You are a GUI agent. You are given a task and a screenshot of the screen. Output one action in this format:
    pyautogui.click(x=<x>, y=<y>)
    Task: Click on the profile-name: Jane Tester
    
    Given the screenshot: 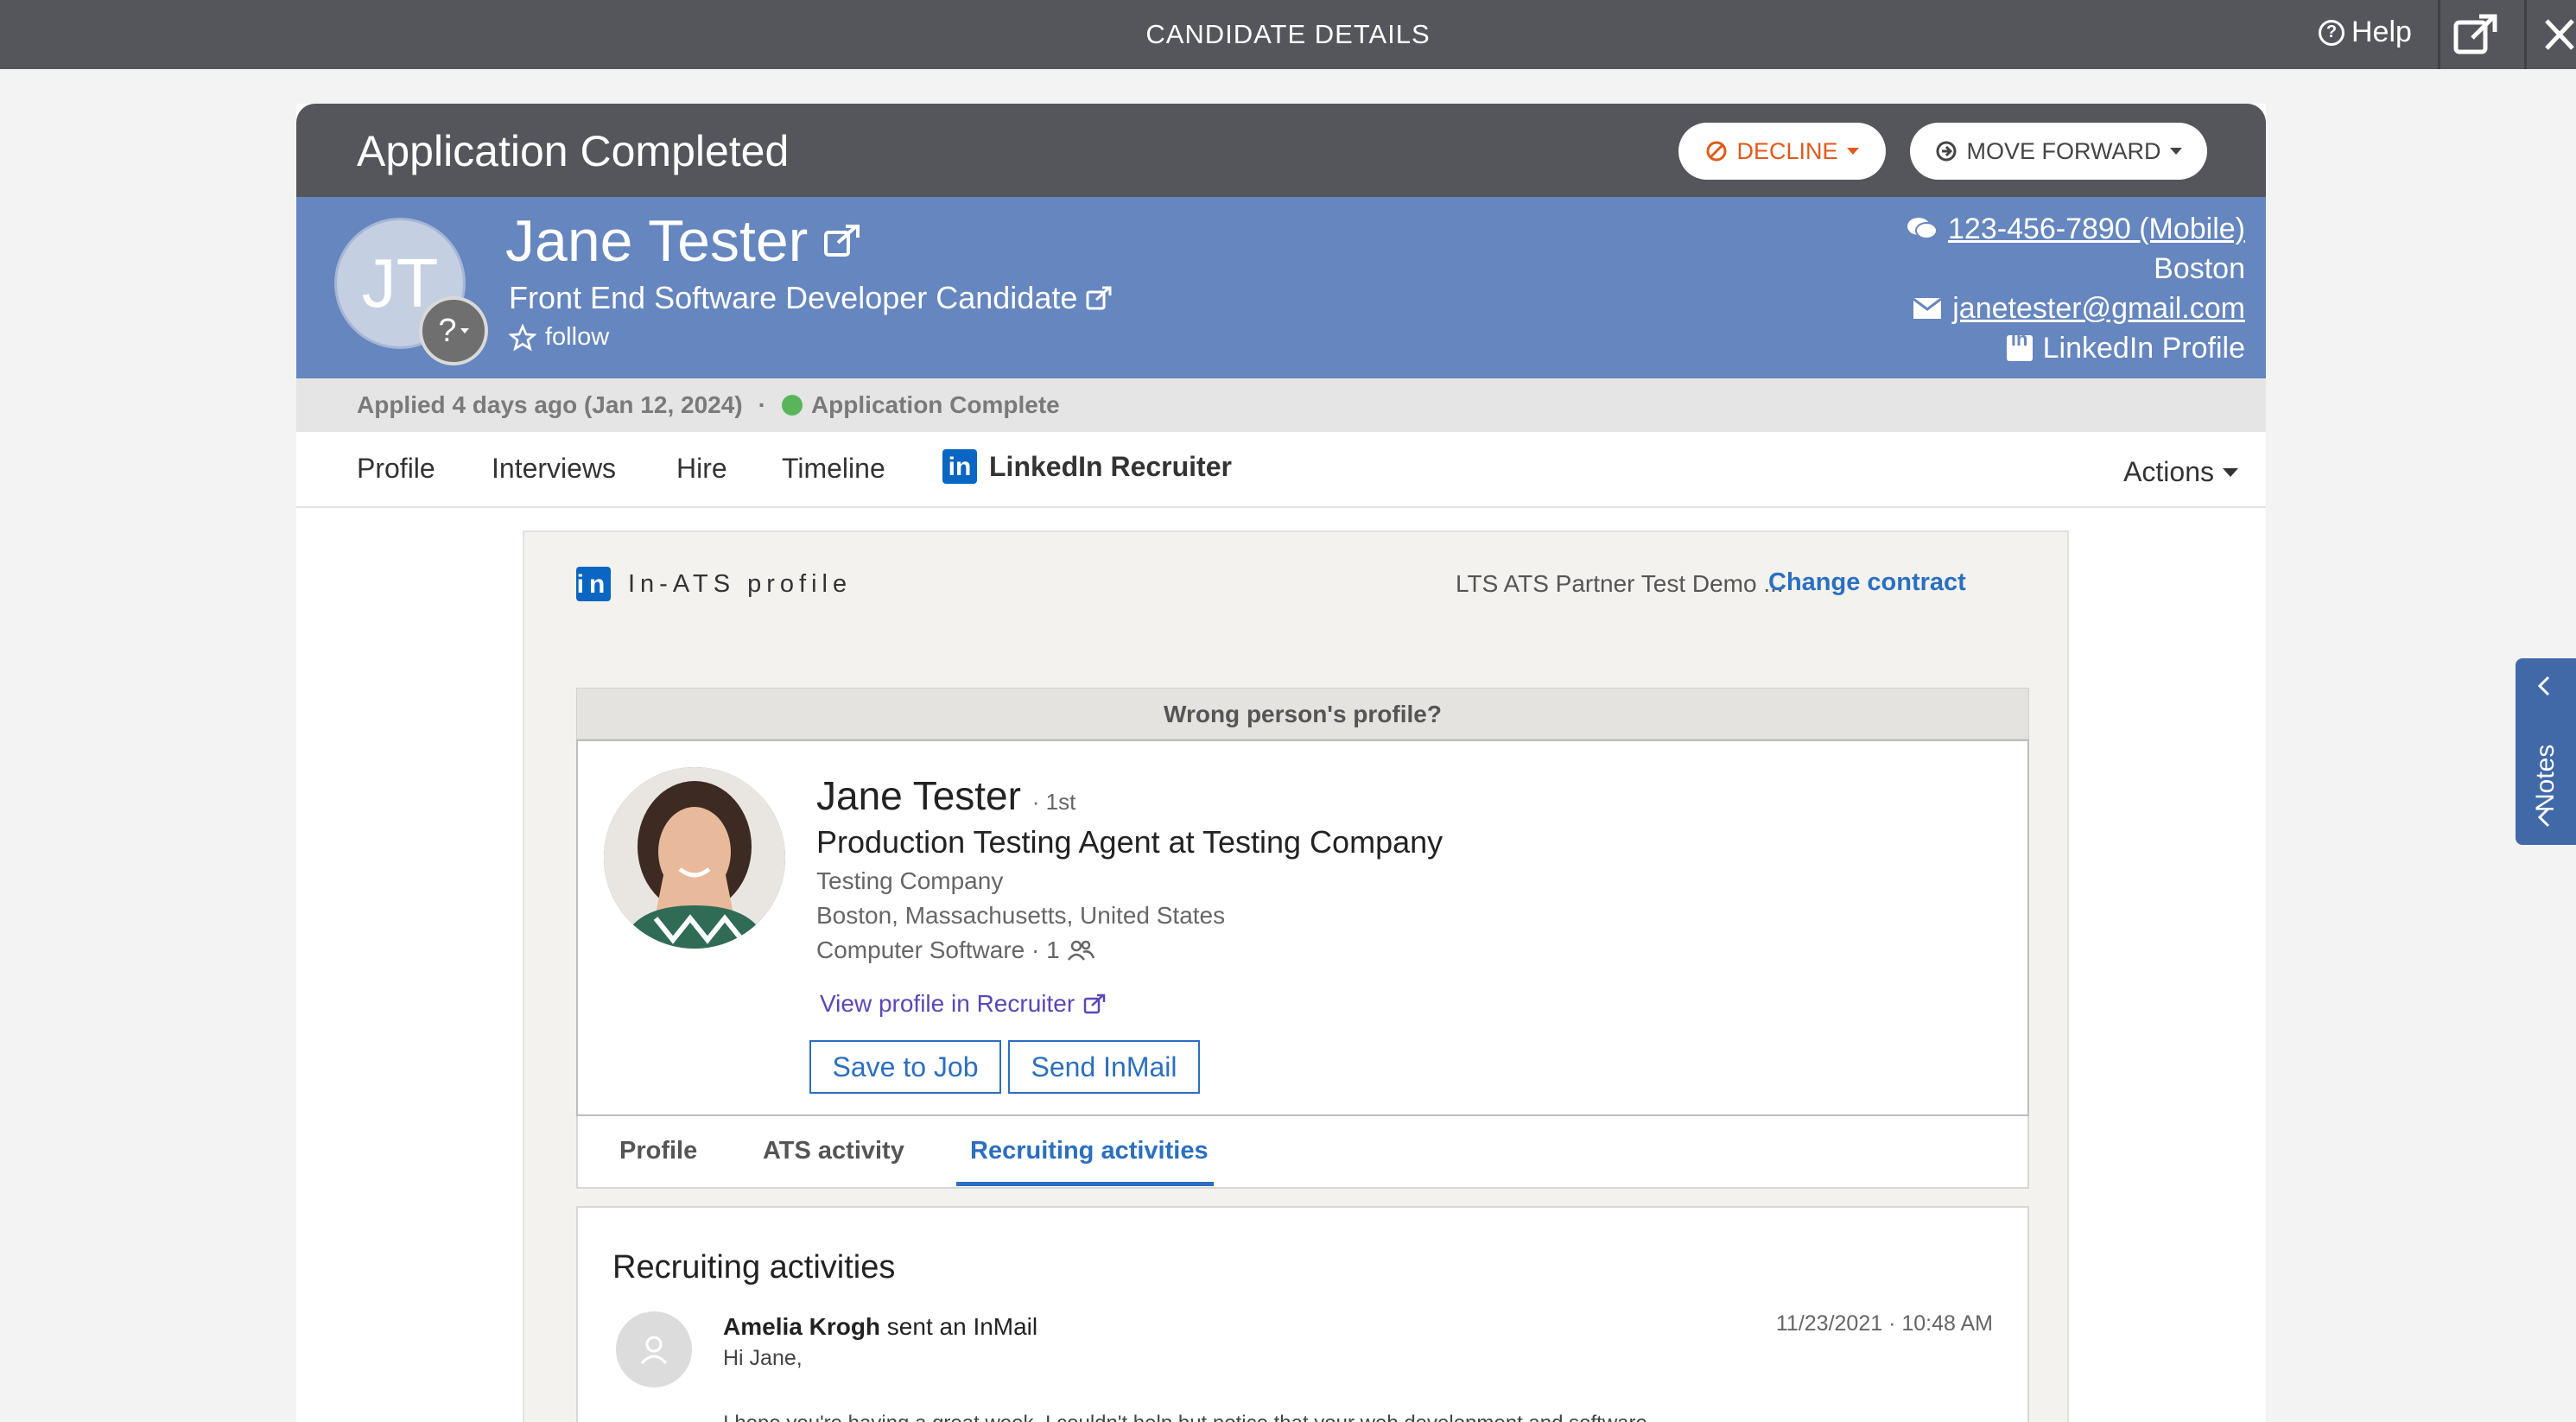 What is the action you would take?
    pyautogui.click(x=918, y=795)
    